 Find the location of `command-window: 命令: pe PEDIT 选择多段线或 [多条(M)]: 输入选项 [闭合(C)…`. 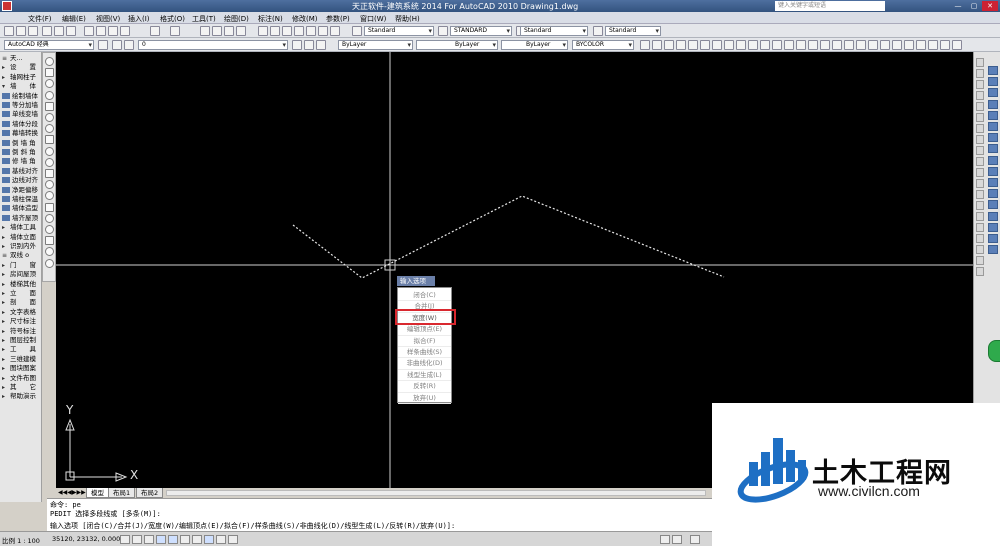

command-window: 命令: pe PEDIT 选择多段线或 [多条(M)]: 输入选项 [闭合(C)… is located at coordinates (379, 514).